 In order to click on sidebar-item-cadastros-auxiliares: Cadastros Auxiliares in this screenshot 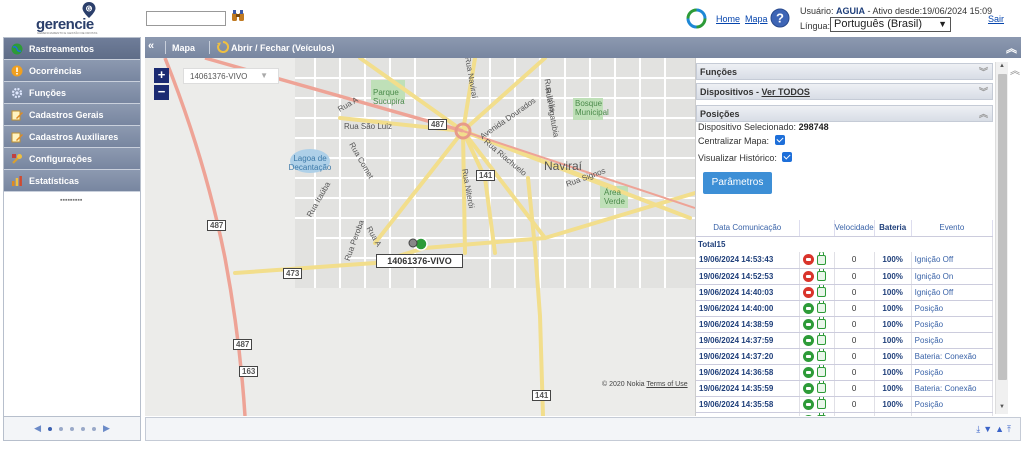, I will do `click(72, 137)`.